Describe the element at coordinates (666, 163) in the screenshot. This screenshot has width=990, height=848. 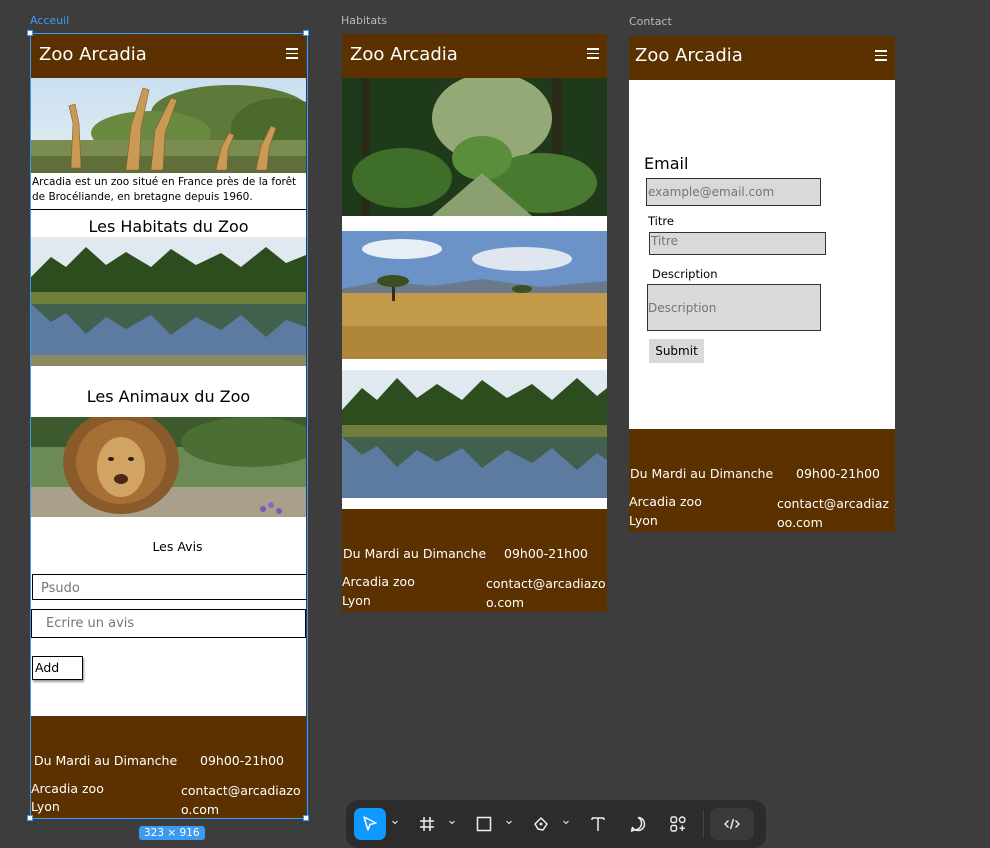
I see `email-label: Email` at that location.